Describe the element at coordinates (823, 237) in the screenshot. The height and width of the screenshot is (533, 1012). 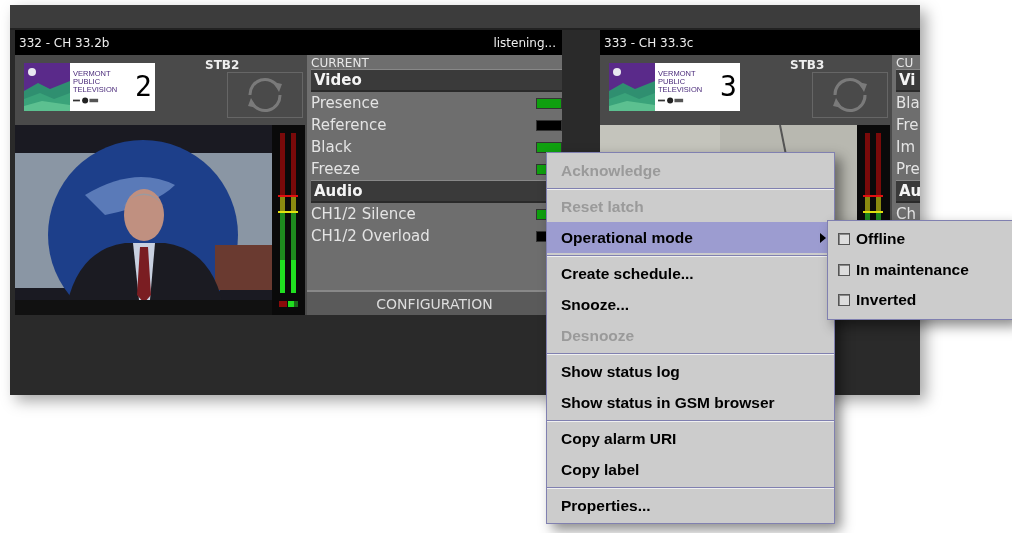
I see `submenu-arrow-icon` at that location.